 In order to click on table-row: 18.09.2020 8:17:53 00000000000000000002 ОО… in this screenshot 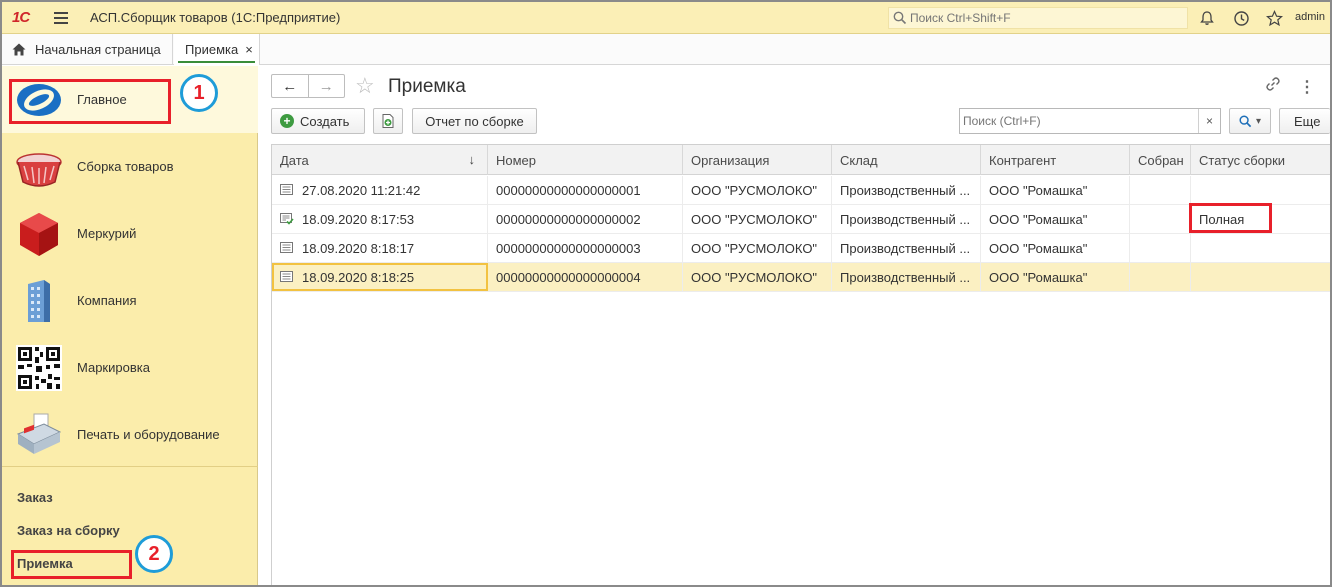, I will do `click(801, 219)`.